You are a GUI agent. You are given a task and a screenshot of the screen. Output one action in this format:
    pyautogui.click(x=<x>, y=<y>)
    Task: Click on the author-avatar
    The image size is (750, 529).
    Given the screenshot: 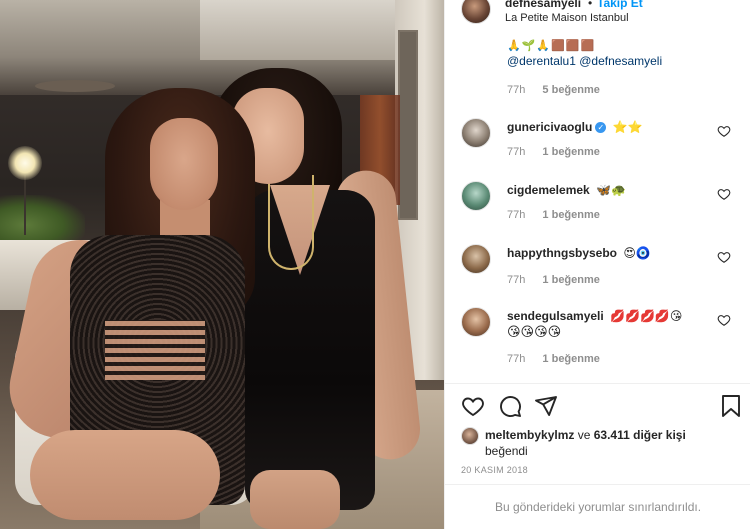 What is the action you would take?
    pyautogui.click(x=476, y=12)
    